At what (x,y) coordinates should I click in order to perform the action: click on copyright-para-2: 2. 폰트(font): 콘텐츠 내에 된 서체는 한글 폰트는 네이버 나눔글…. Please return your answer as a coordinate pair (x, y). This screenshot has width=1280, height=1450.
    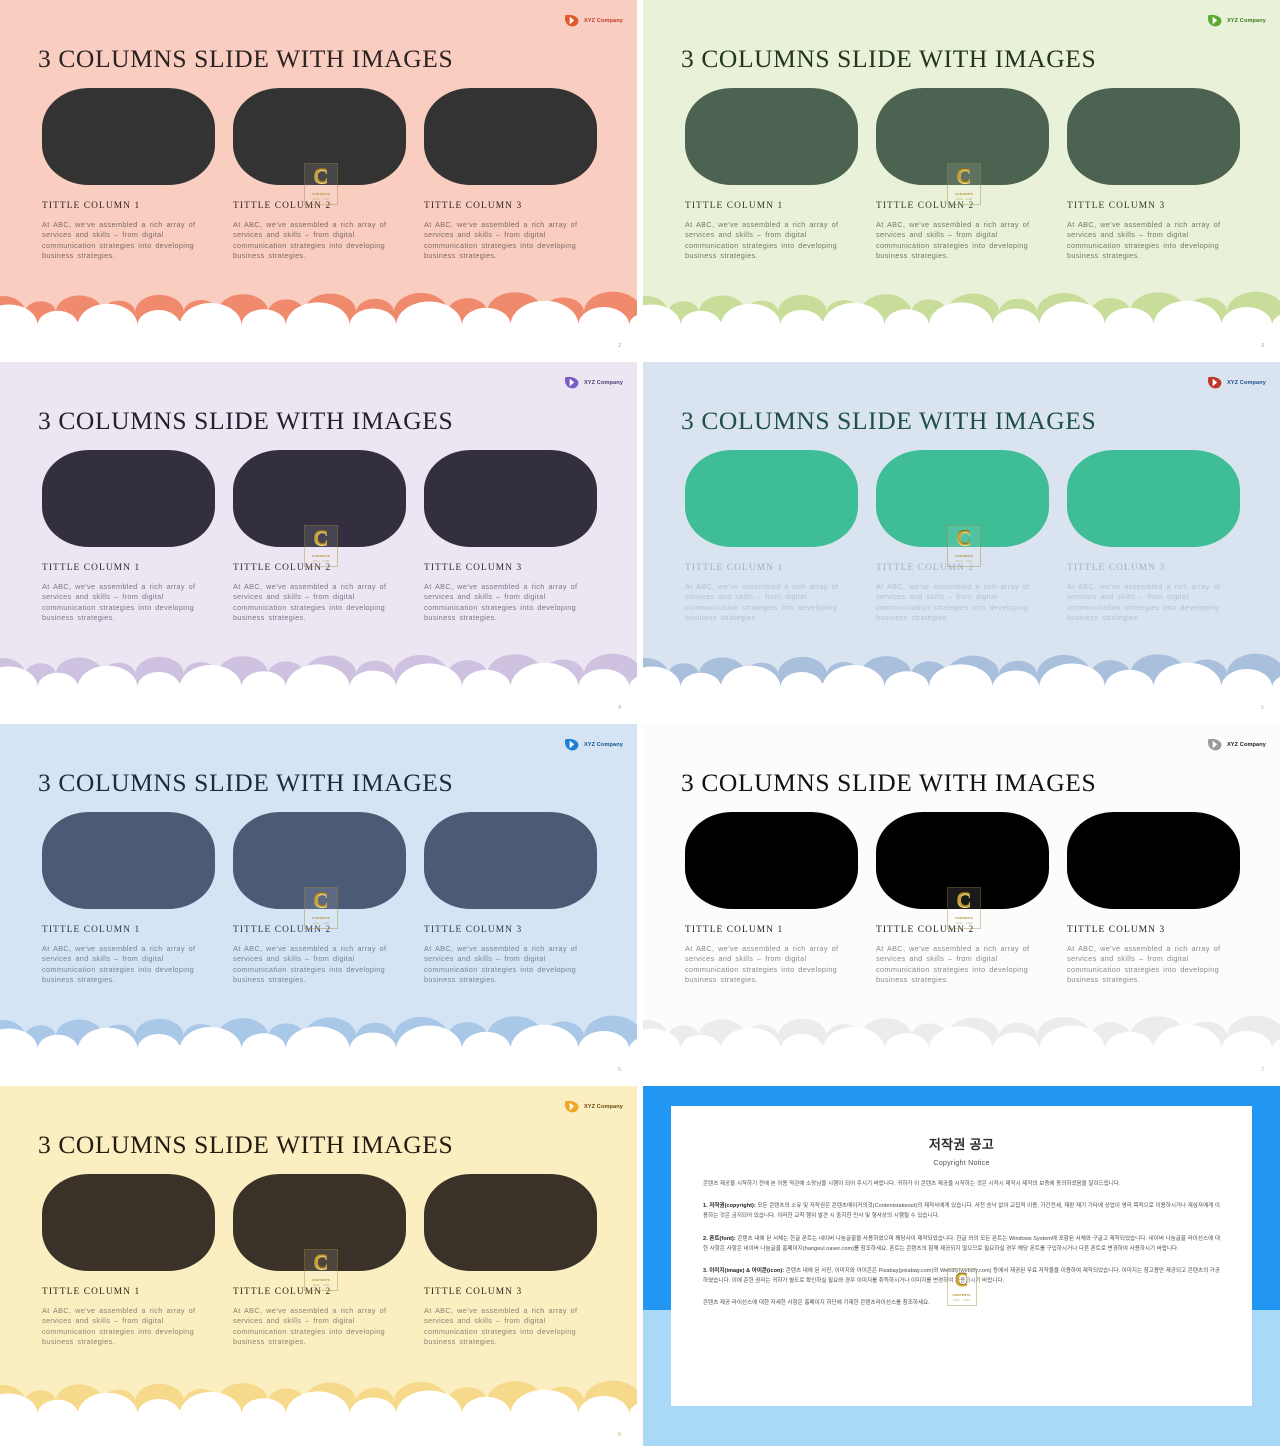
    Looking at the image, I should click on (961, 1243).